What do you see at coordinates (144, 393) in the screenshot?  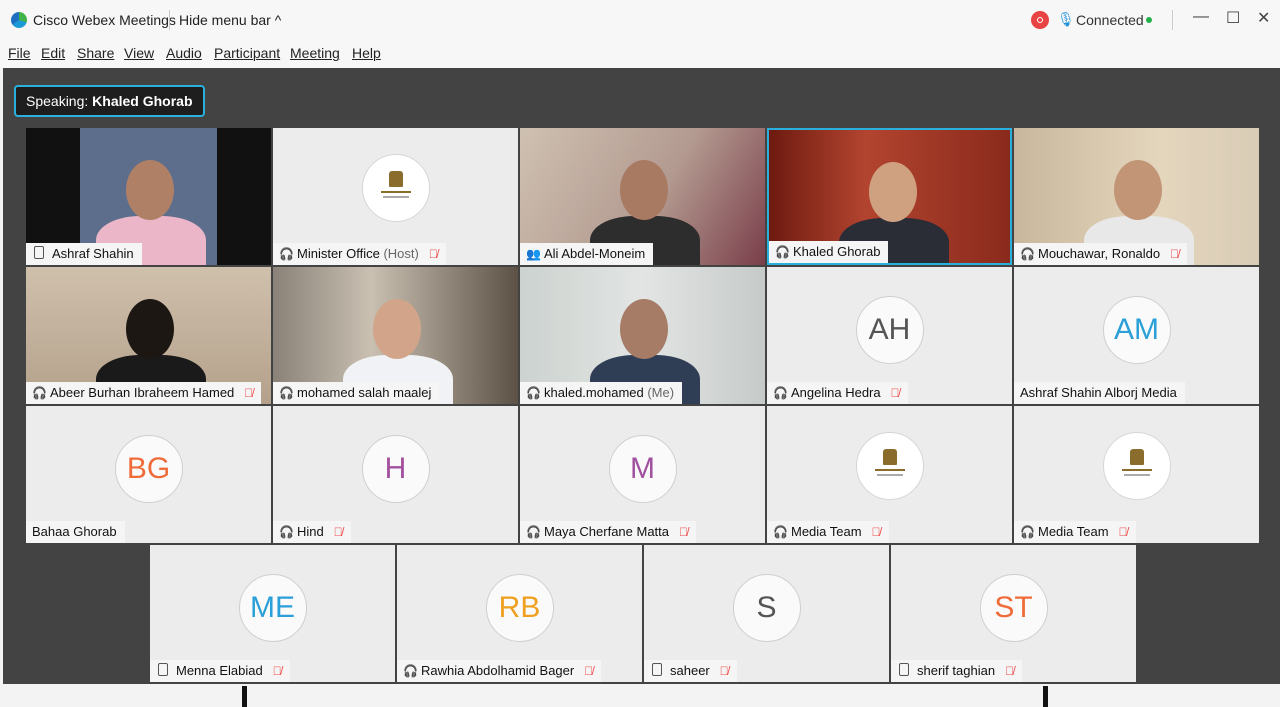 I see `participant-label: 🎧 Abeer Burhan Ibraheem Hamed 🎙̸` at bounding box center [144, 393].